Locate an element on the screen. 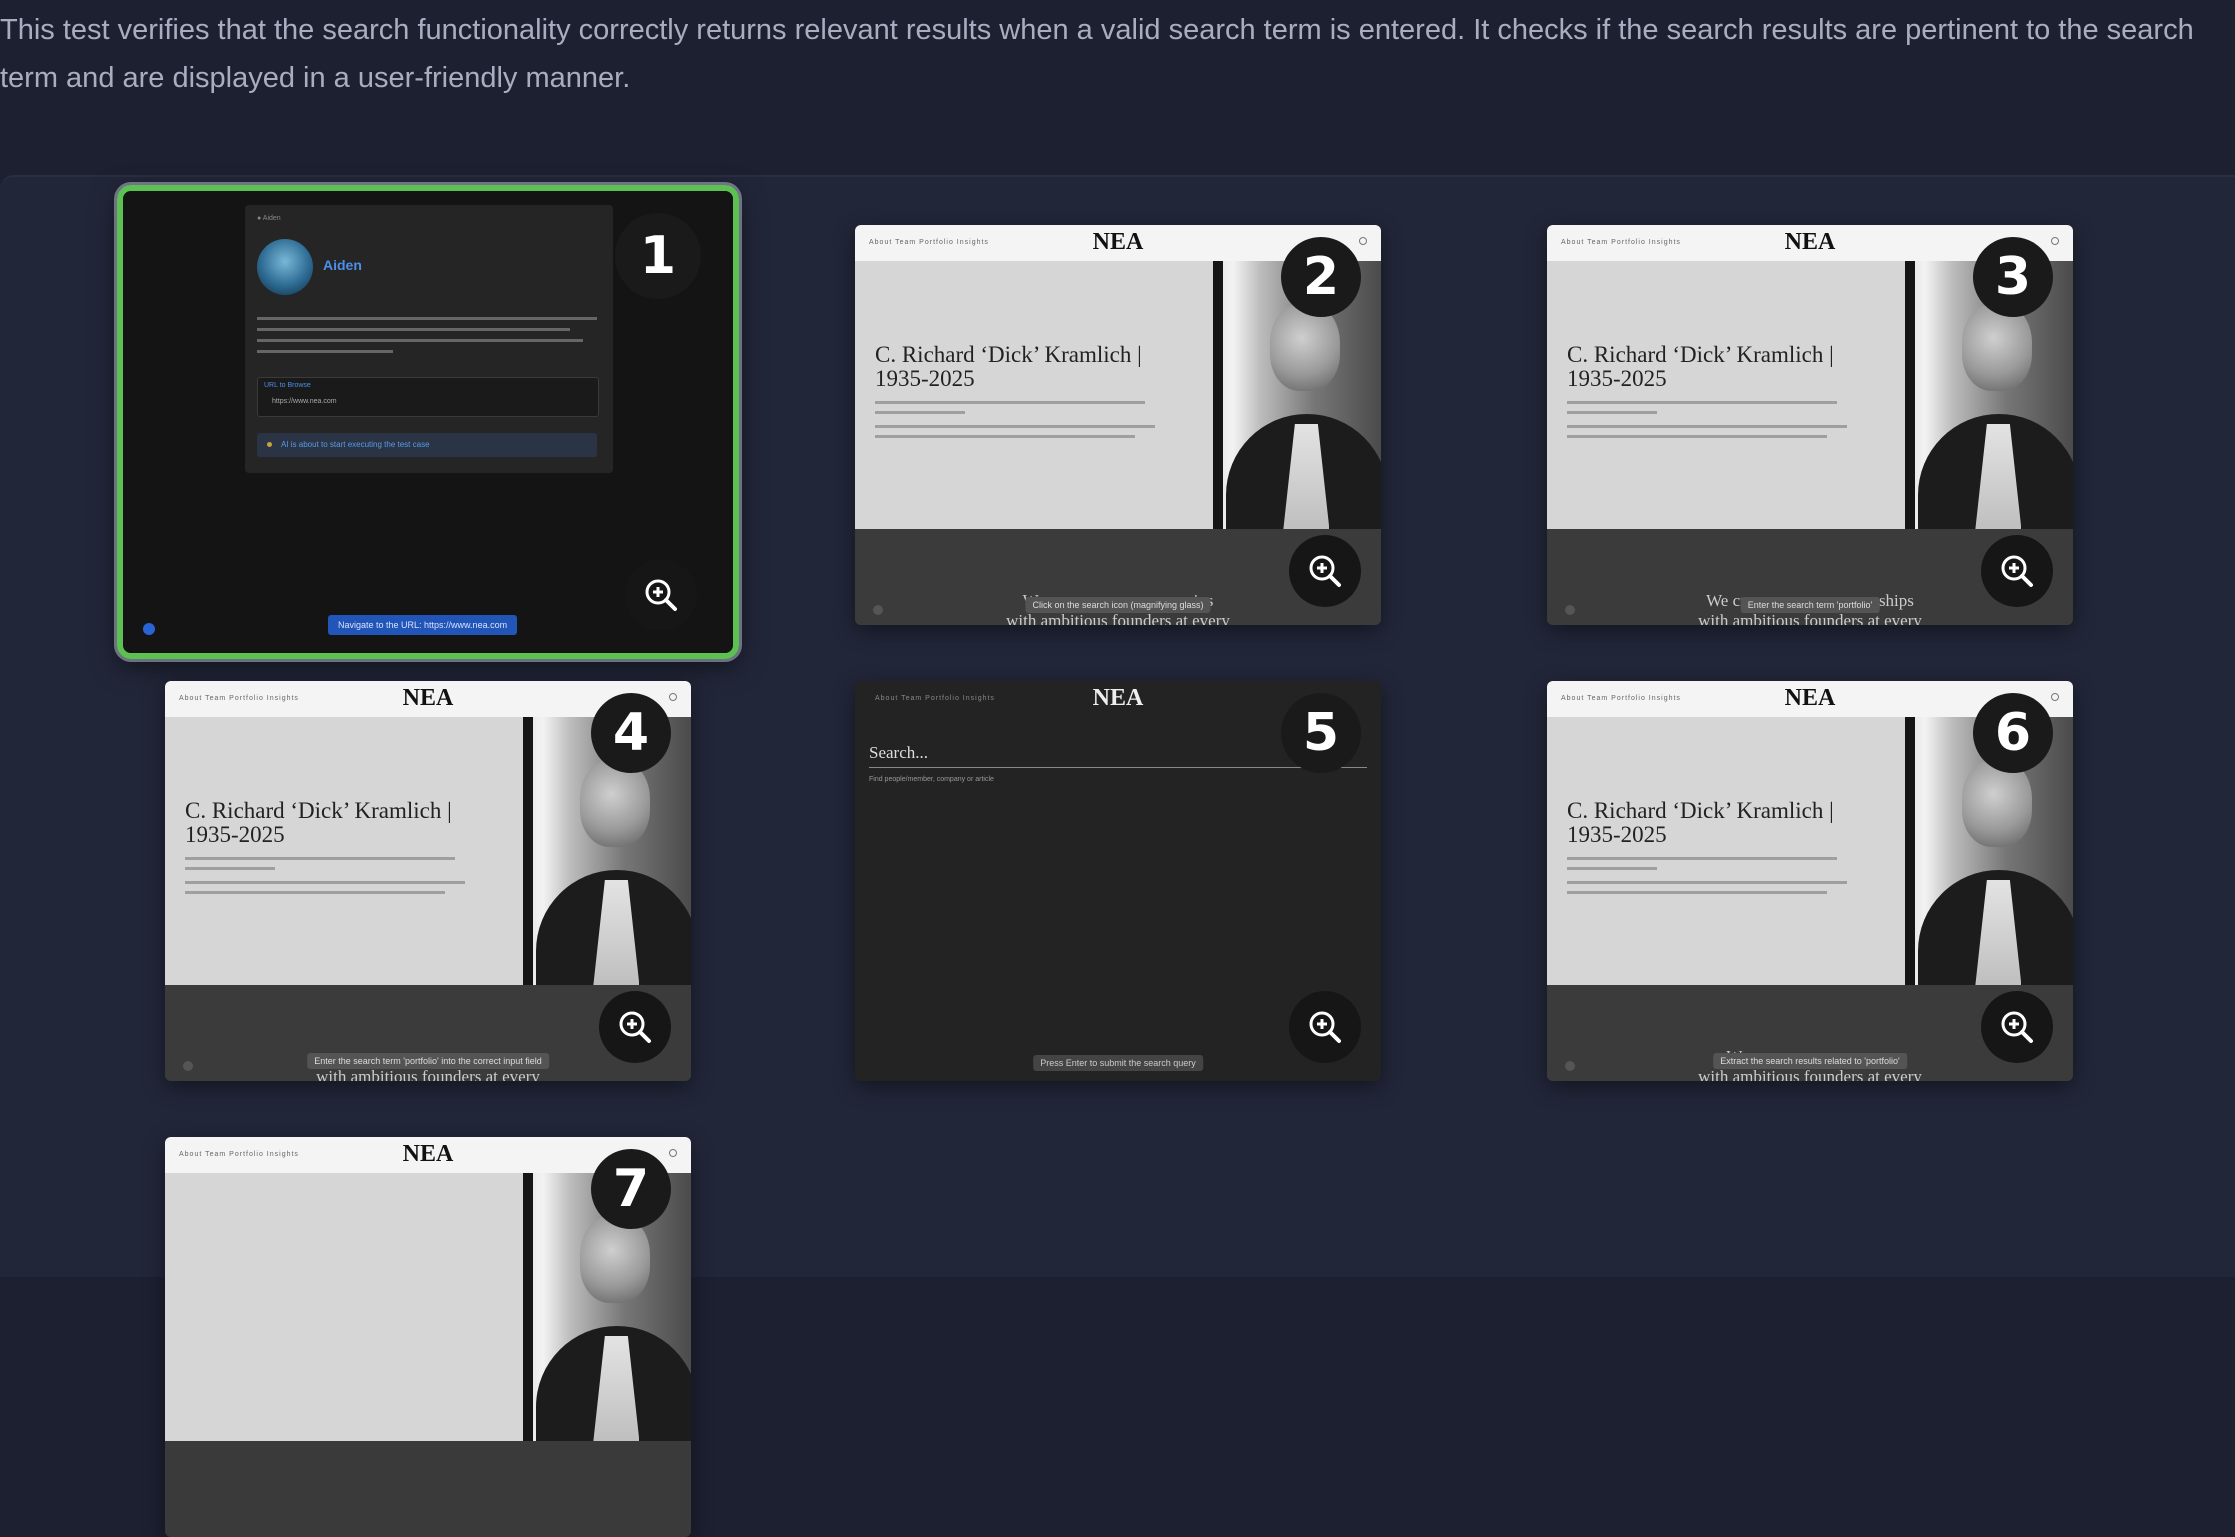  action-label: Enter the search term 'portfolio' is located at coordinates (1810, 605).